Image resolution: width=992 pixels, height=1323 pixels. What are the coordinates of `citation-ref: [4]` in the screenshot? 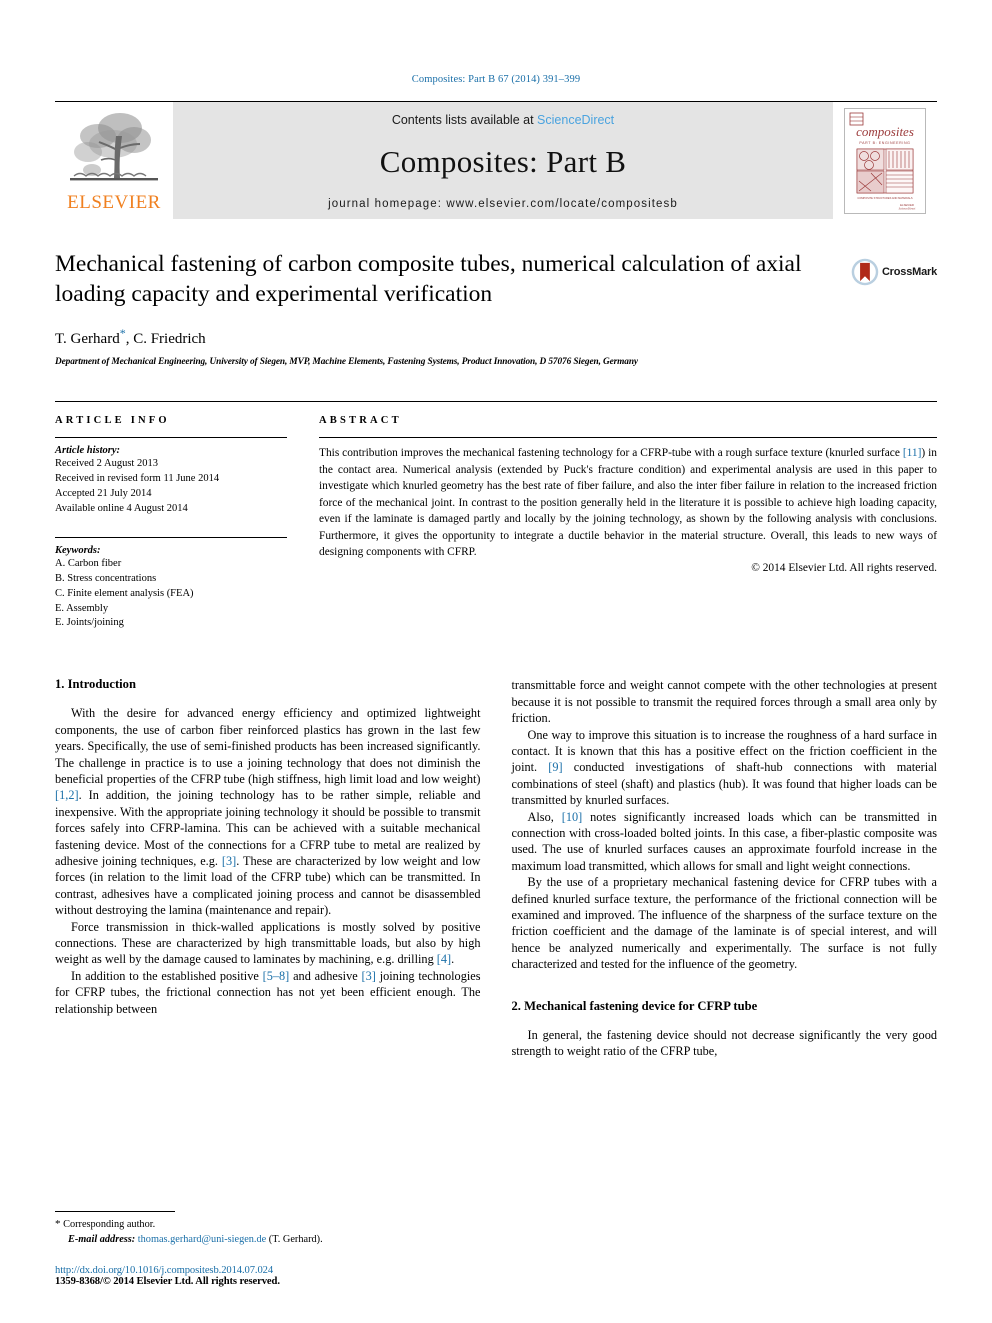 It's located at (444, 959).